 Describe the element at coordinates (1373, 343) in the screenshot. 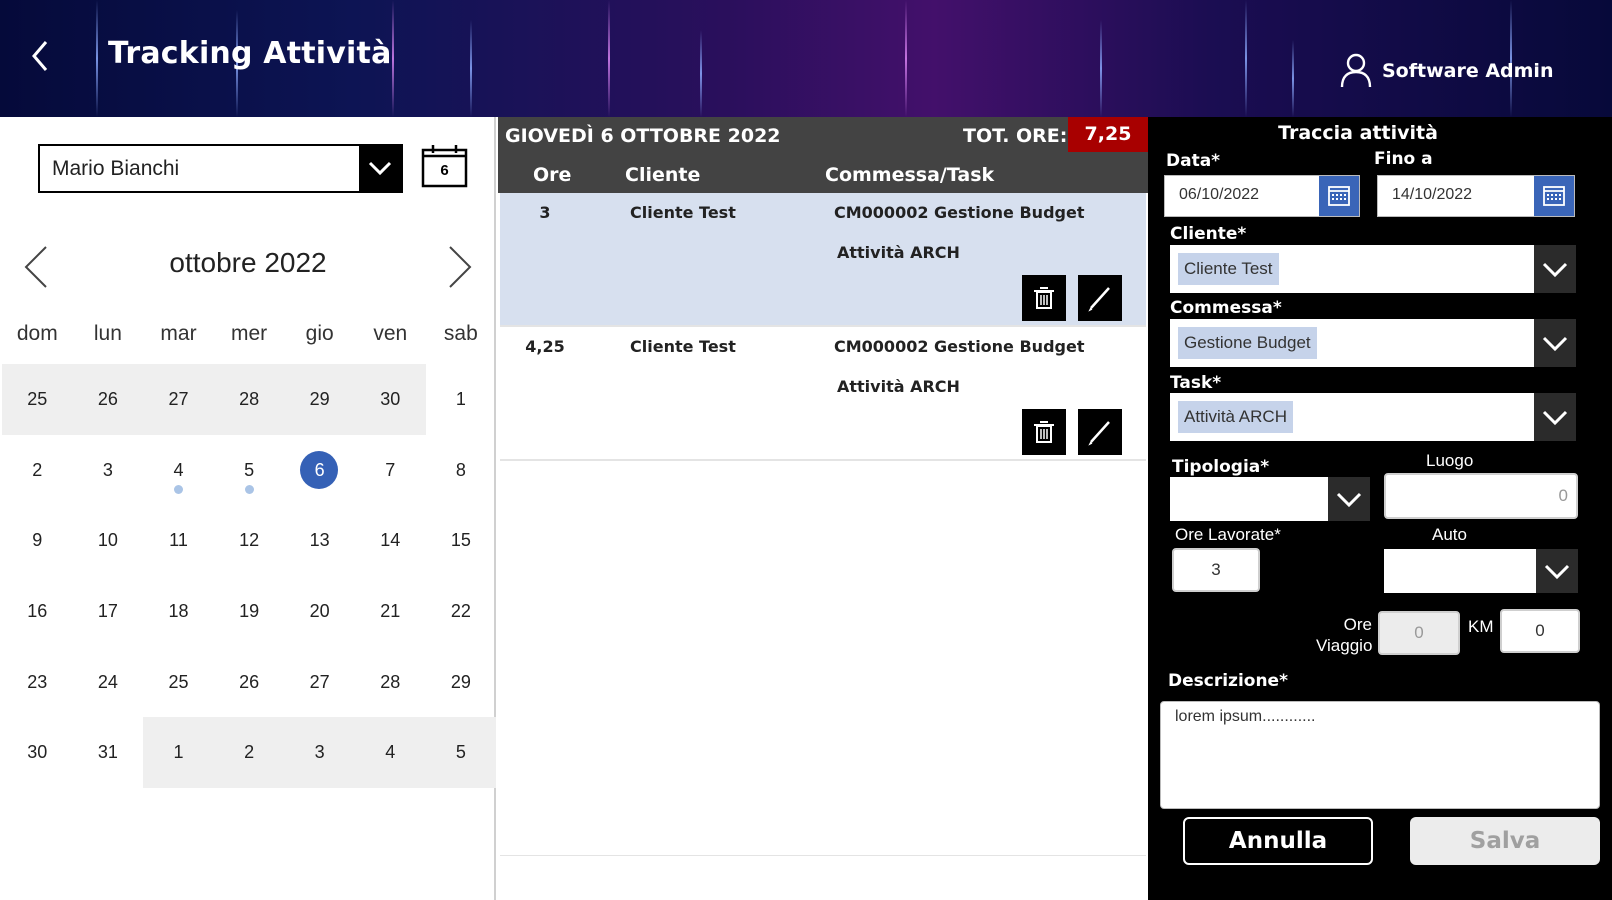

I see `commessa-dropdown: Gestione Budget` at that location.